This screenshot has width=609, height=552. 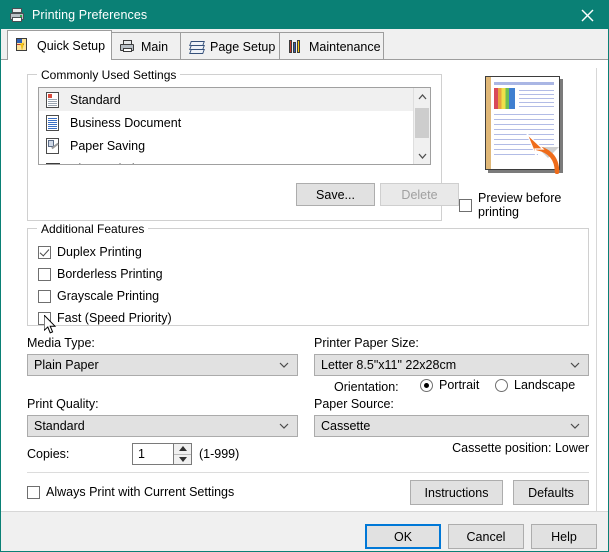 I want to click on quick-setup-icon, so click(x=23, y=45).